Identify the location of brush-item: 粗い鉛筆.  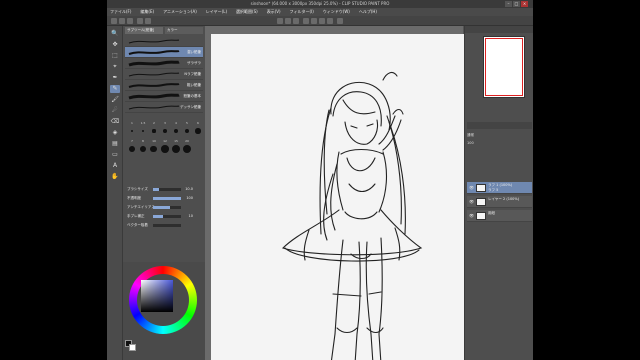
(164, 85).